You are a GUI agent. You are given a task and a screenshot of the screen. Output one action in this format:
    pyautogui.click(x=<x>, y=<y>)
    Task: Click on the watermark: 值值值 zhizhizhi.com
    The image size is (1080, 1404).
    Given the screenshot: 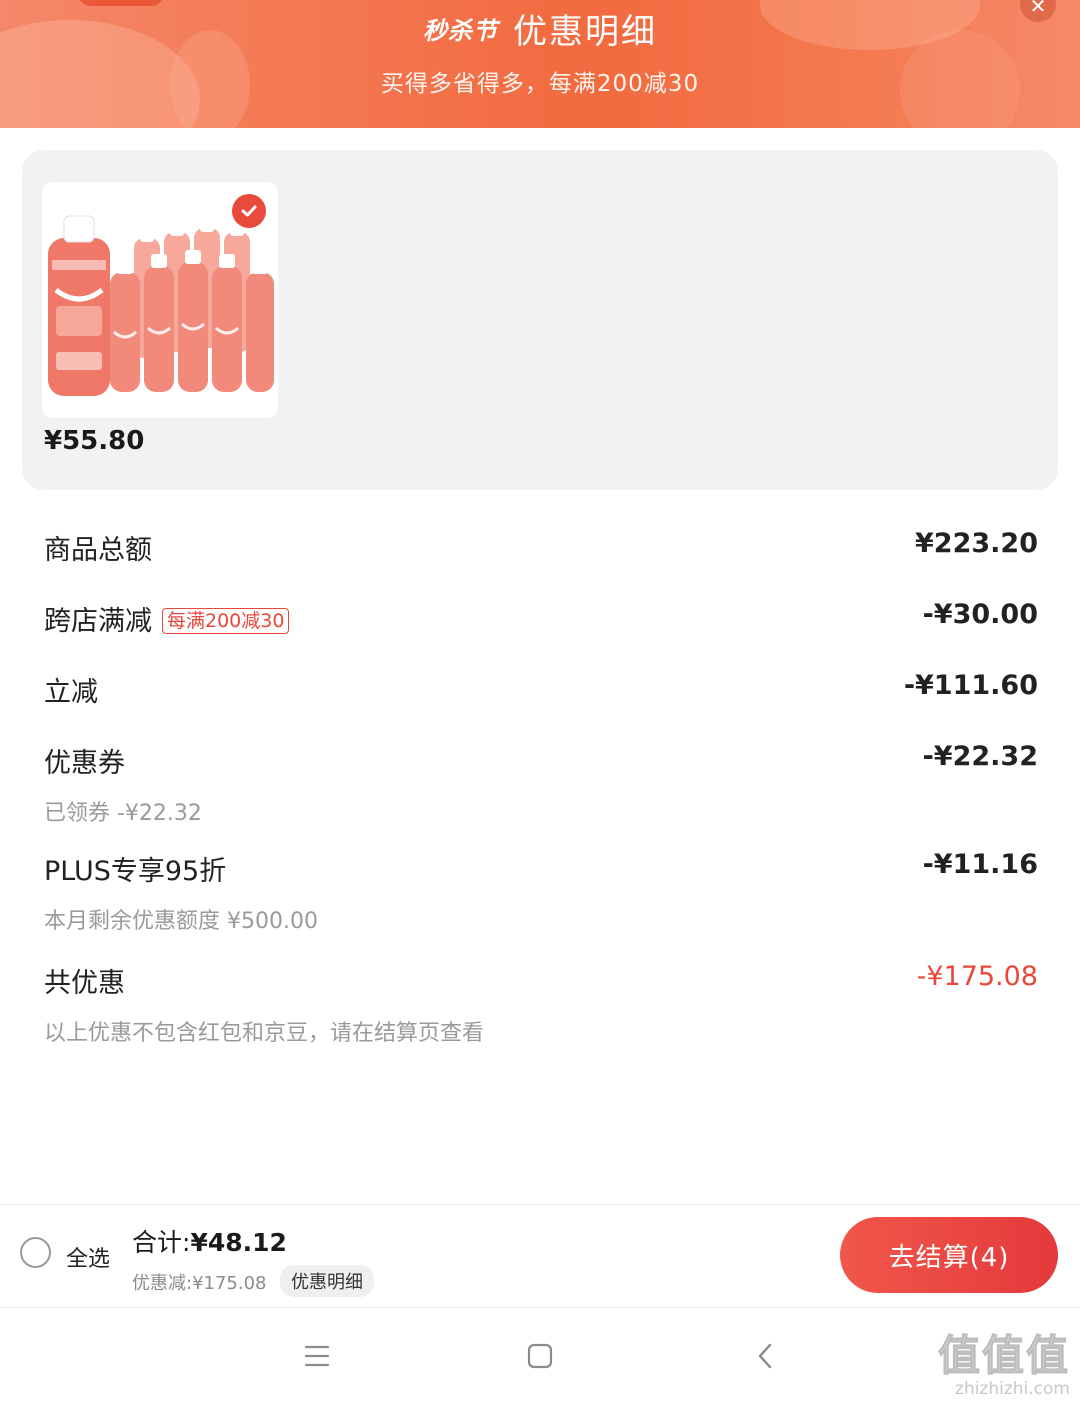 What is the action you would take?
    pyautogui.click(x=1003, y=1361)
    